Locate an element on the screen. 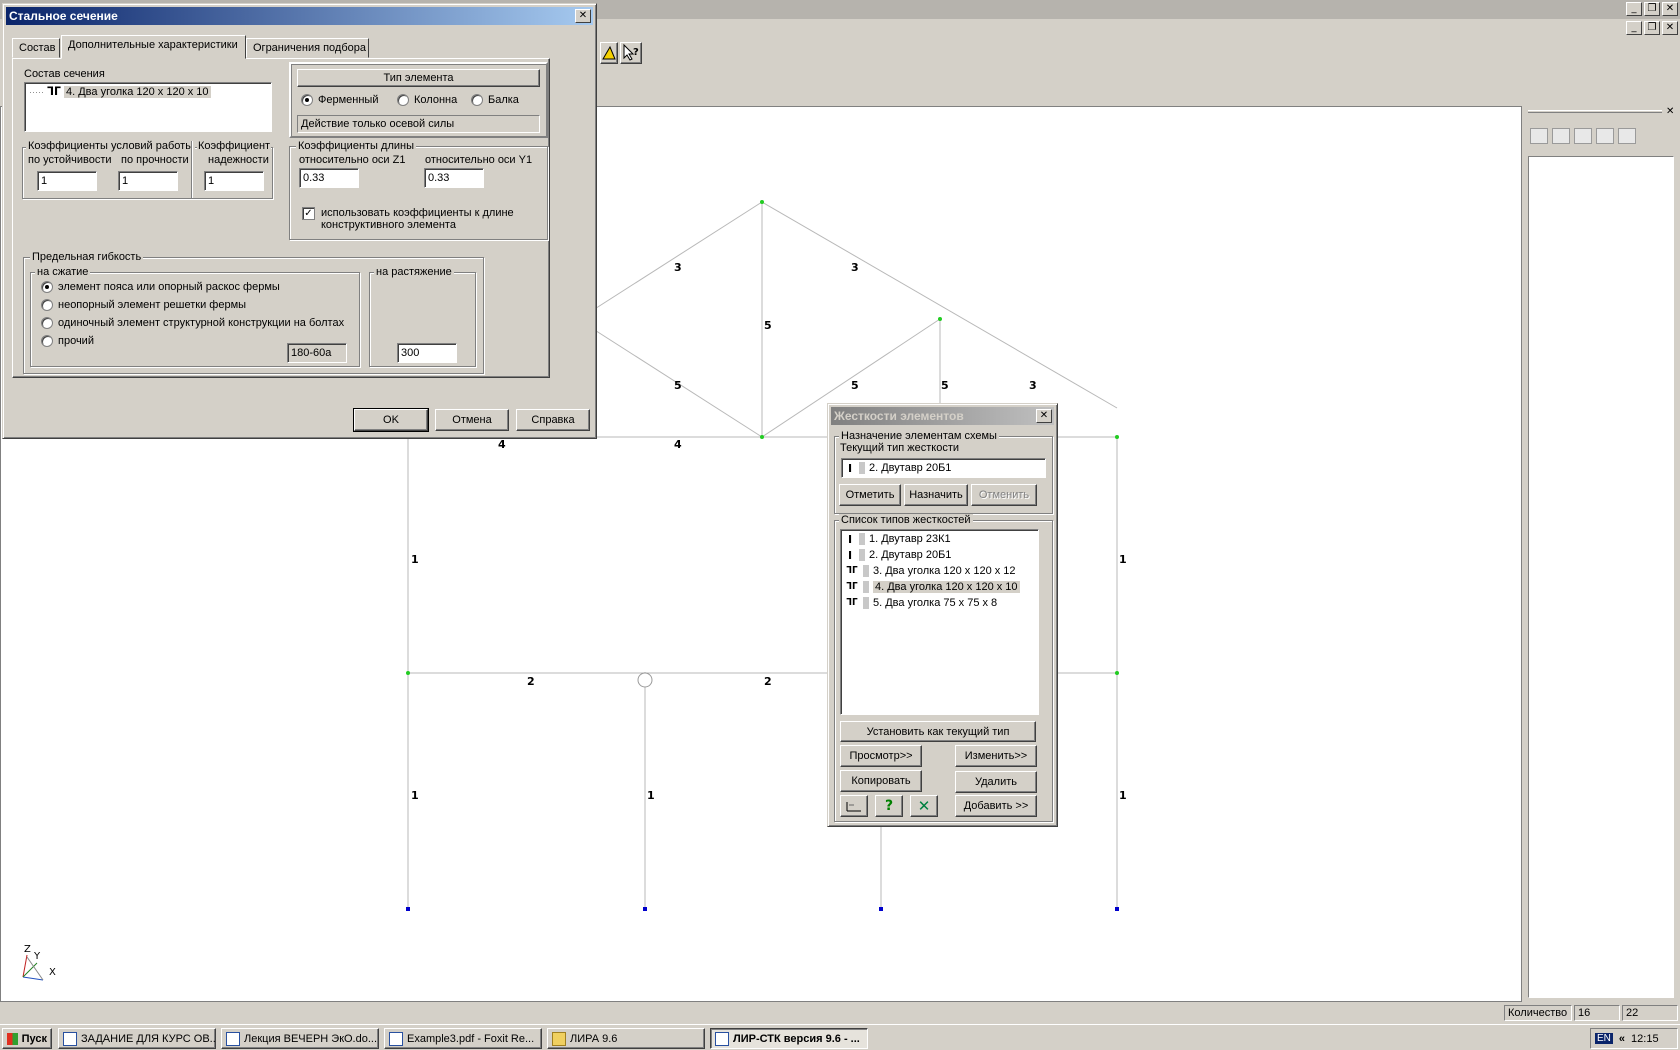  axis-z-label: Z is located at coordinates (27, 949).